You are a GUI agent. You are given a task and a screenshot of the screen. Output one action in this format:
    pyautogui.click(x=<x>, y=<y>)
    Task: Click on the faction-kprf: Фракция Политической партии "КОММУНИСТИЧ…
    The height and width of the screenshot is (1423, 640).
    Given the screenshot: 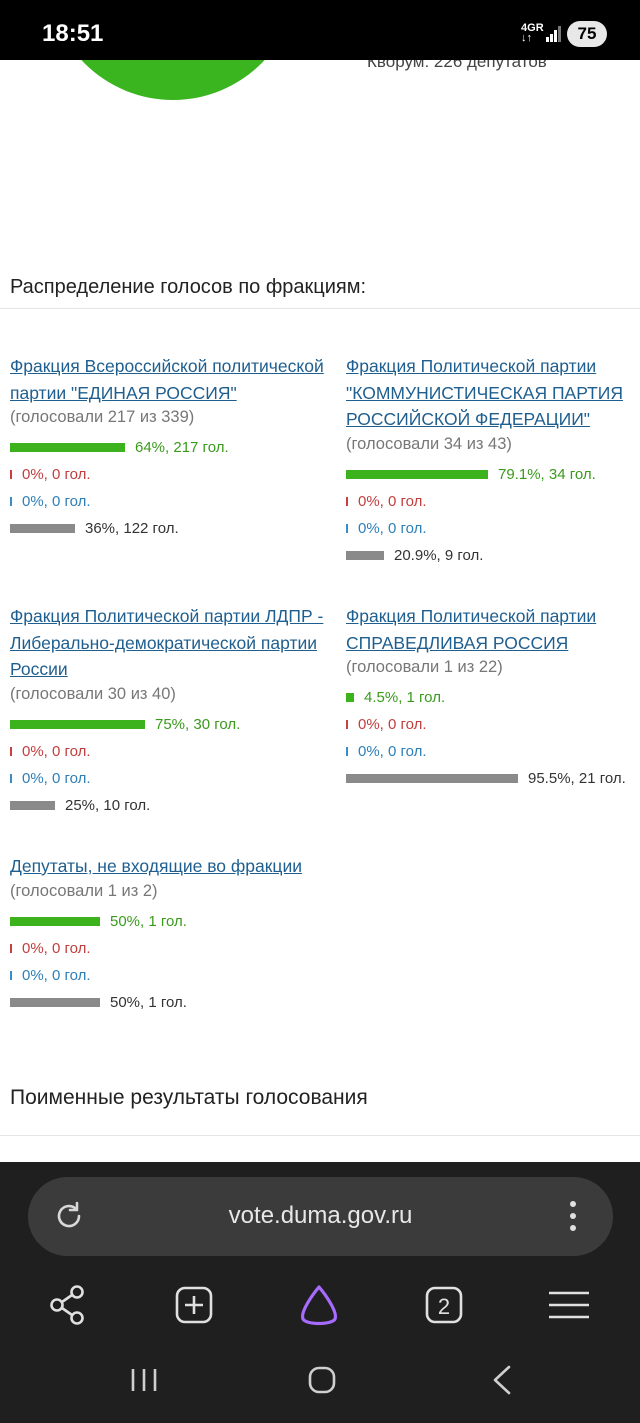 What is the action you would take?
    pyautogui.click(x=491, y=461)
    